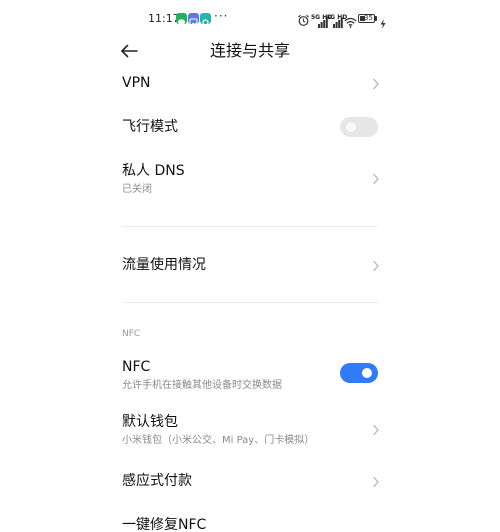  Describe the element at coordinates (251, 180) in the screenshot. I see `private-dns-row: 私人 DNS 已关闭` at that location.